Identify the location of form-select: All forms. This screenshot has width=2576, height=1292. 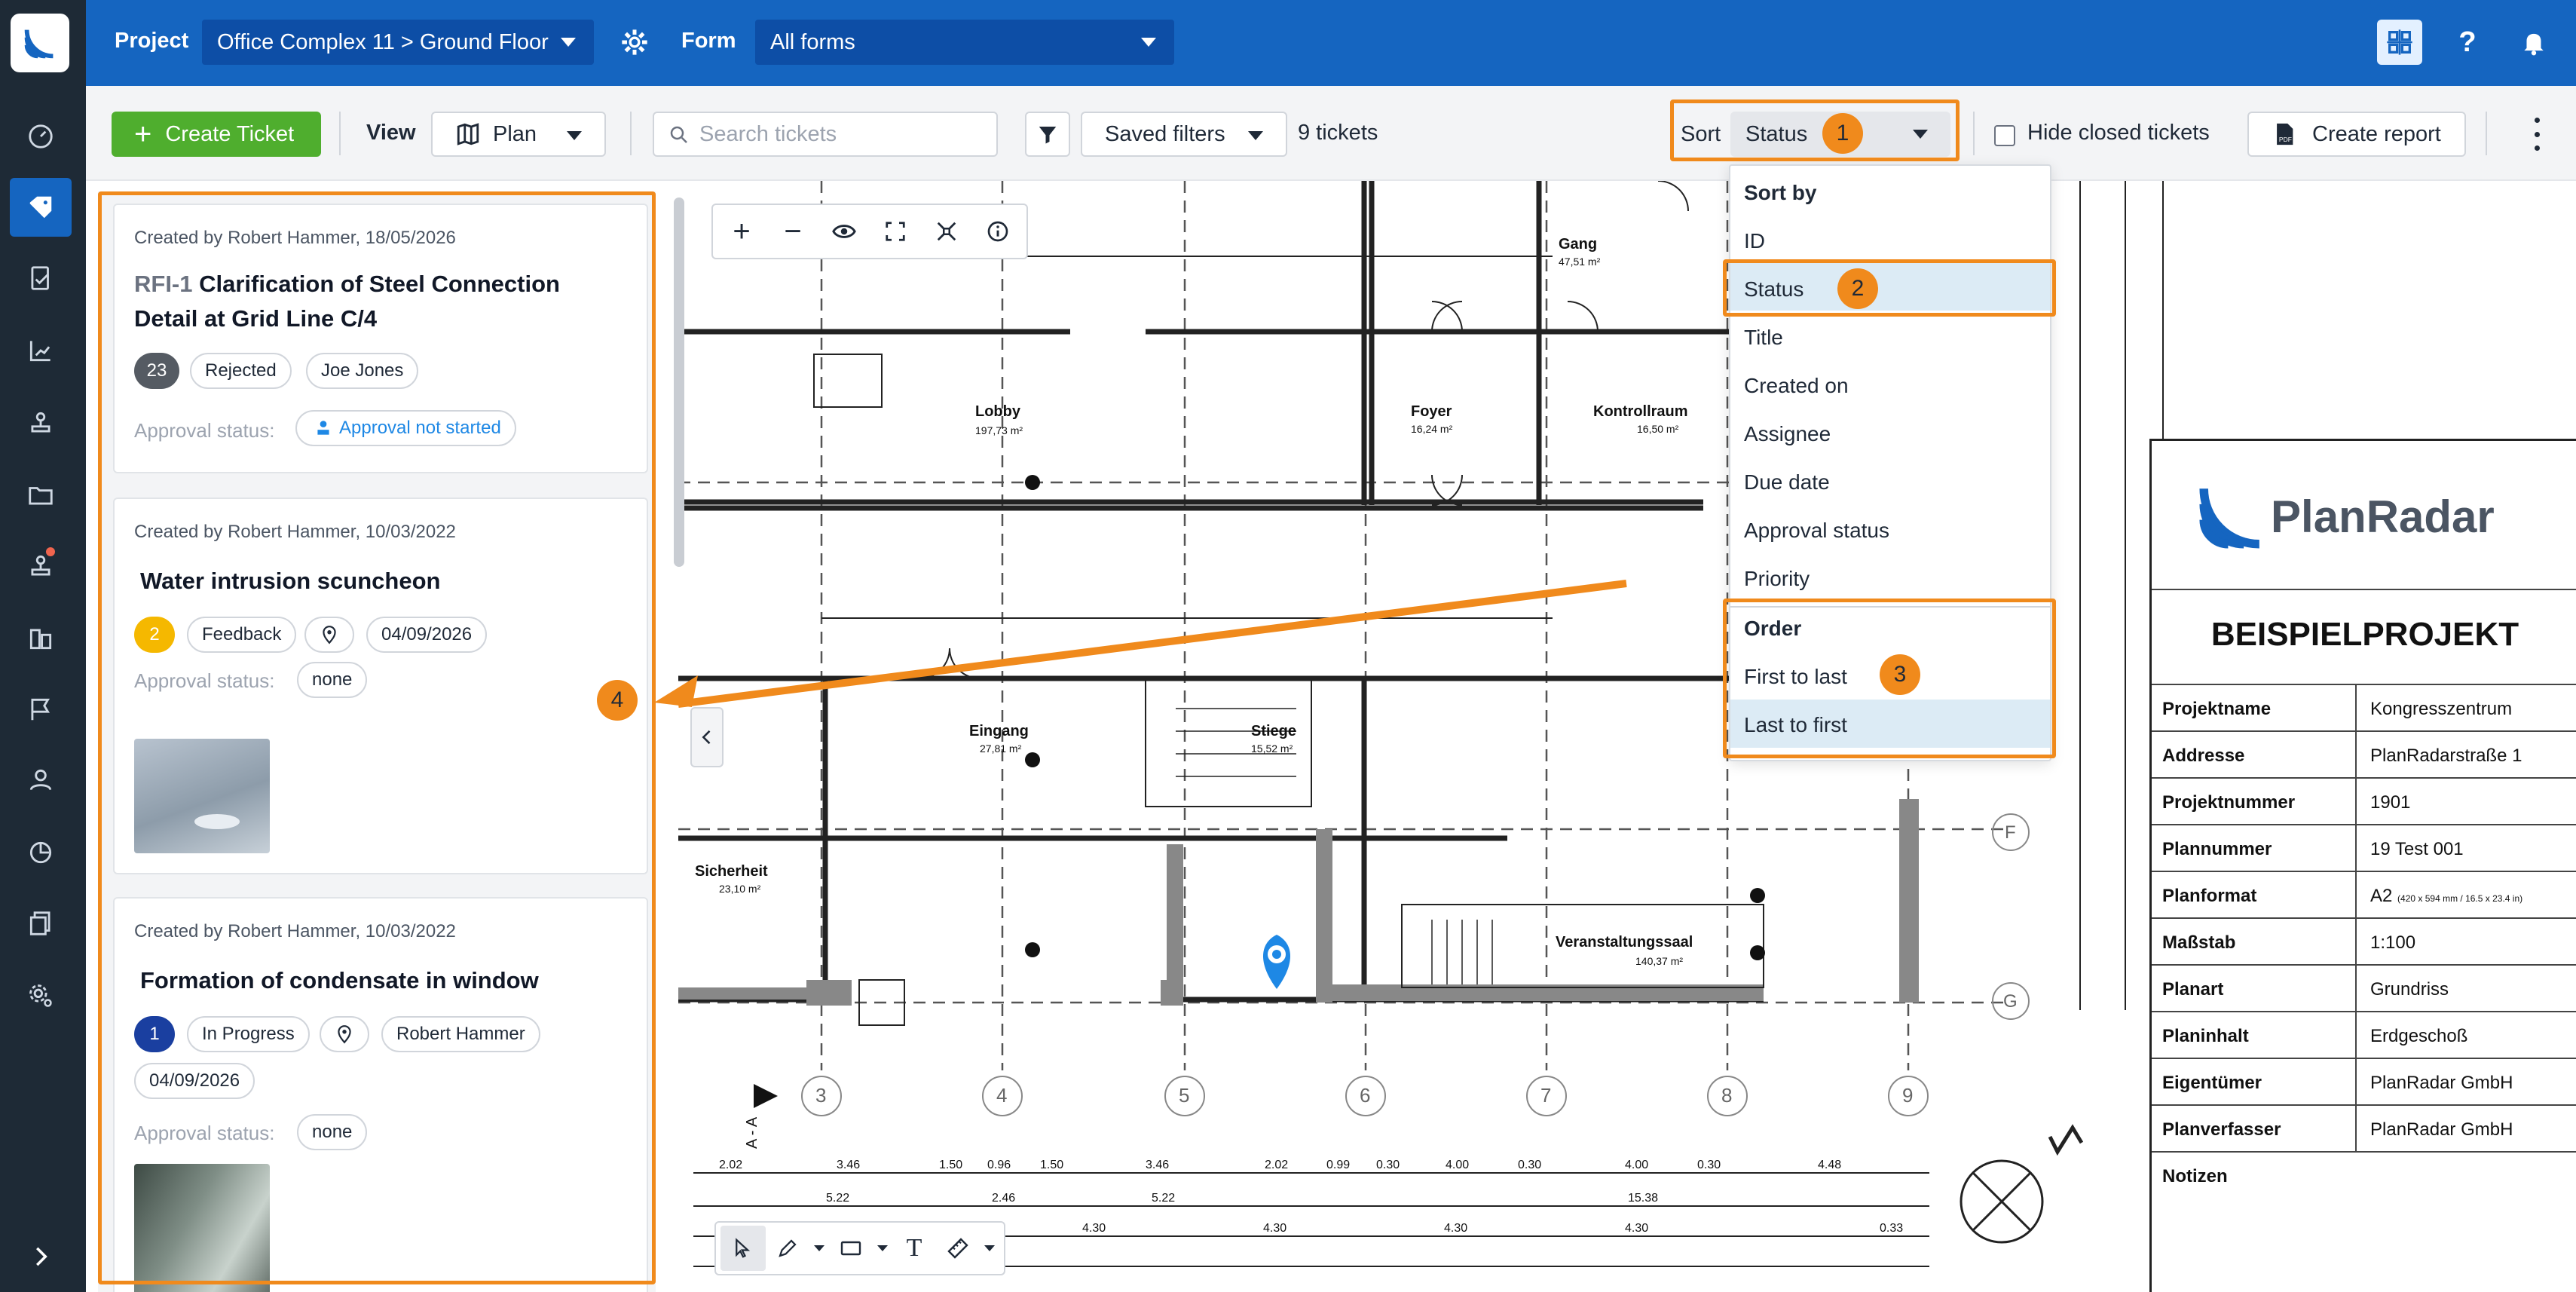
(964, 42).